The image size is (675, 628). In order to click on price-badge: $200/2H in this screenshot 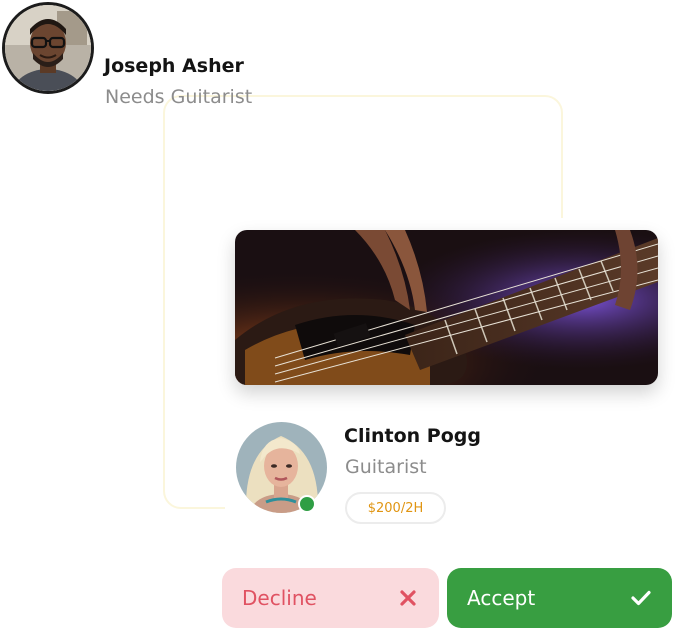, I will do `click(395, 508)`.